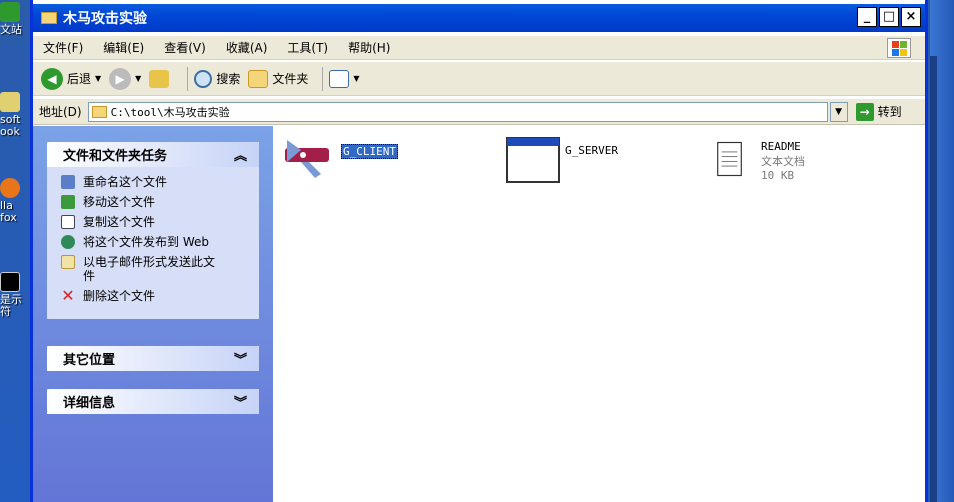 Image resolution: width=954 pixels, height=502 pixels. I want to click on task-label: 移动这个文件, so click(119, 202).